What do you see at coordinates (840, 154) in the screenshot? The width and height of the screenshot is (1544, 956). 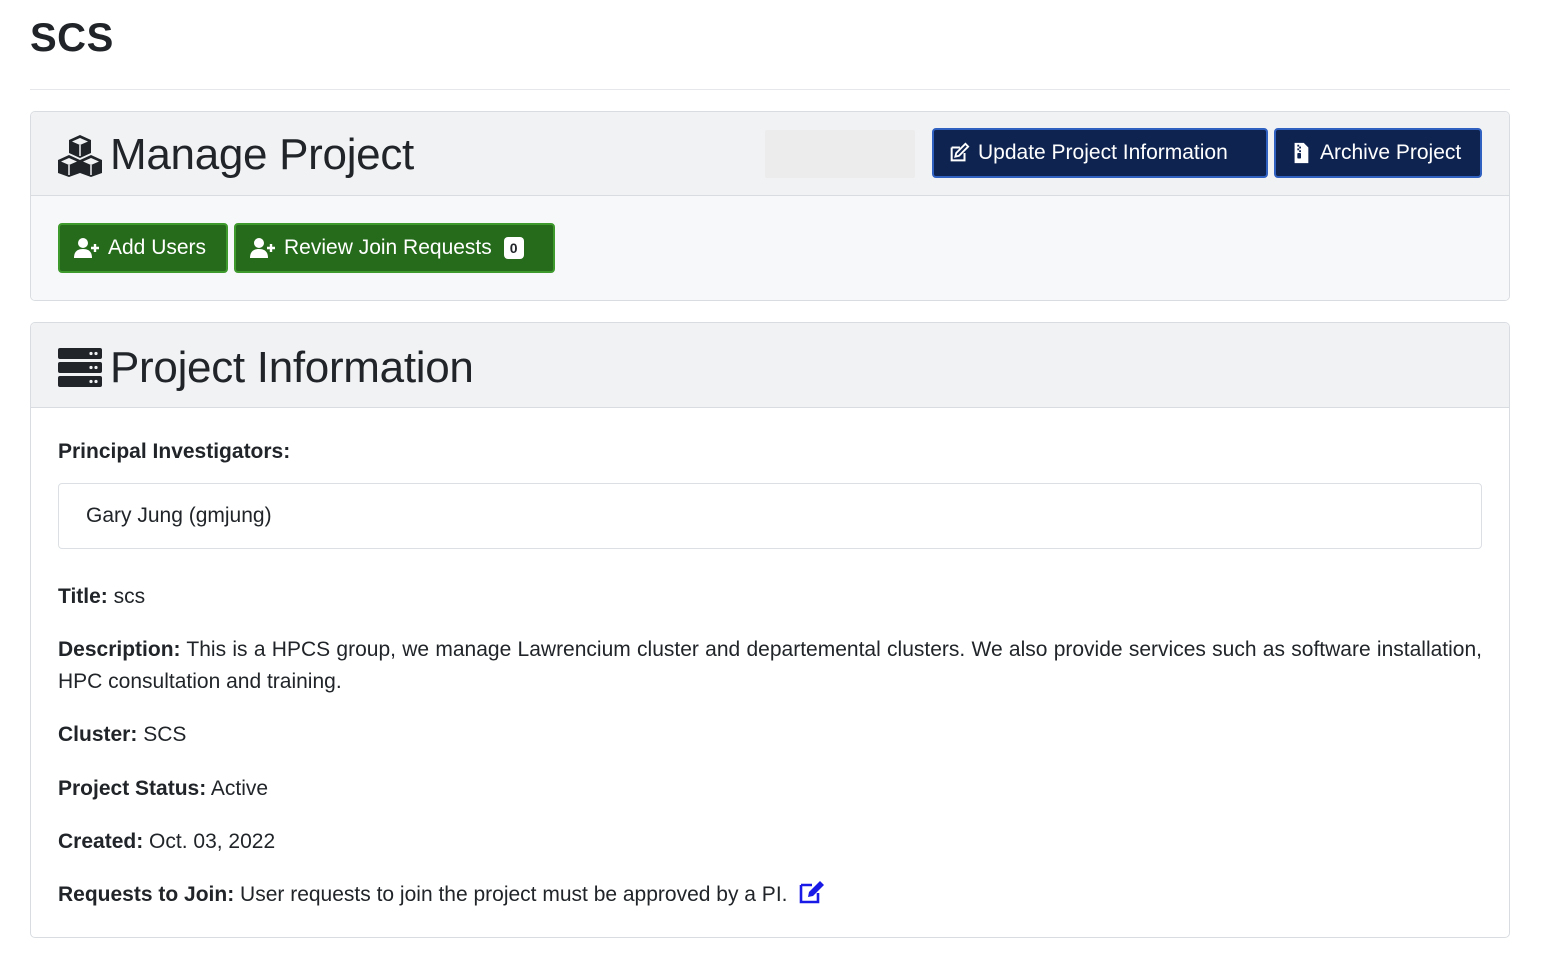 I see `placeholder-block` at bounding box center [840, 154].